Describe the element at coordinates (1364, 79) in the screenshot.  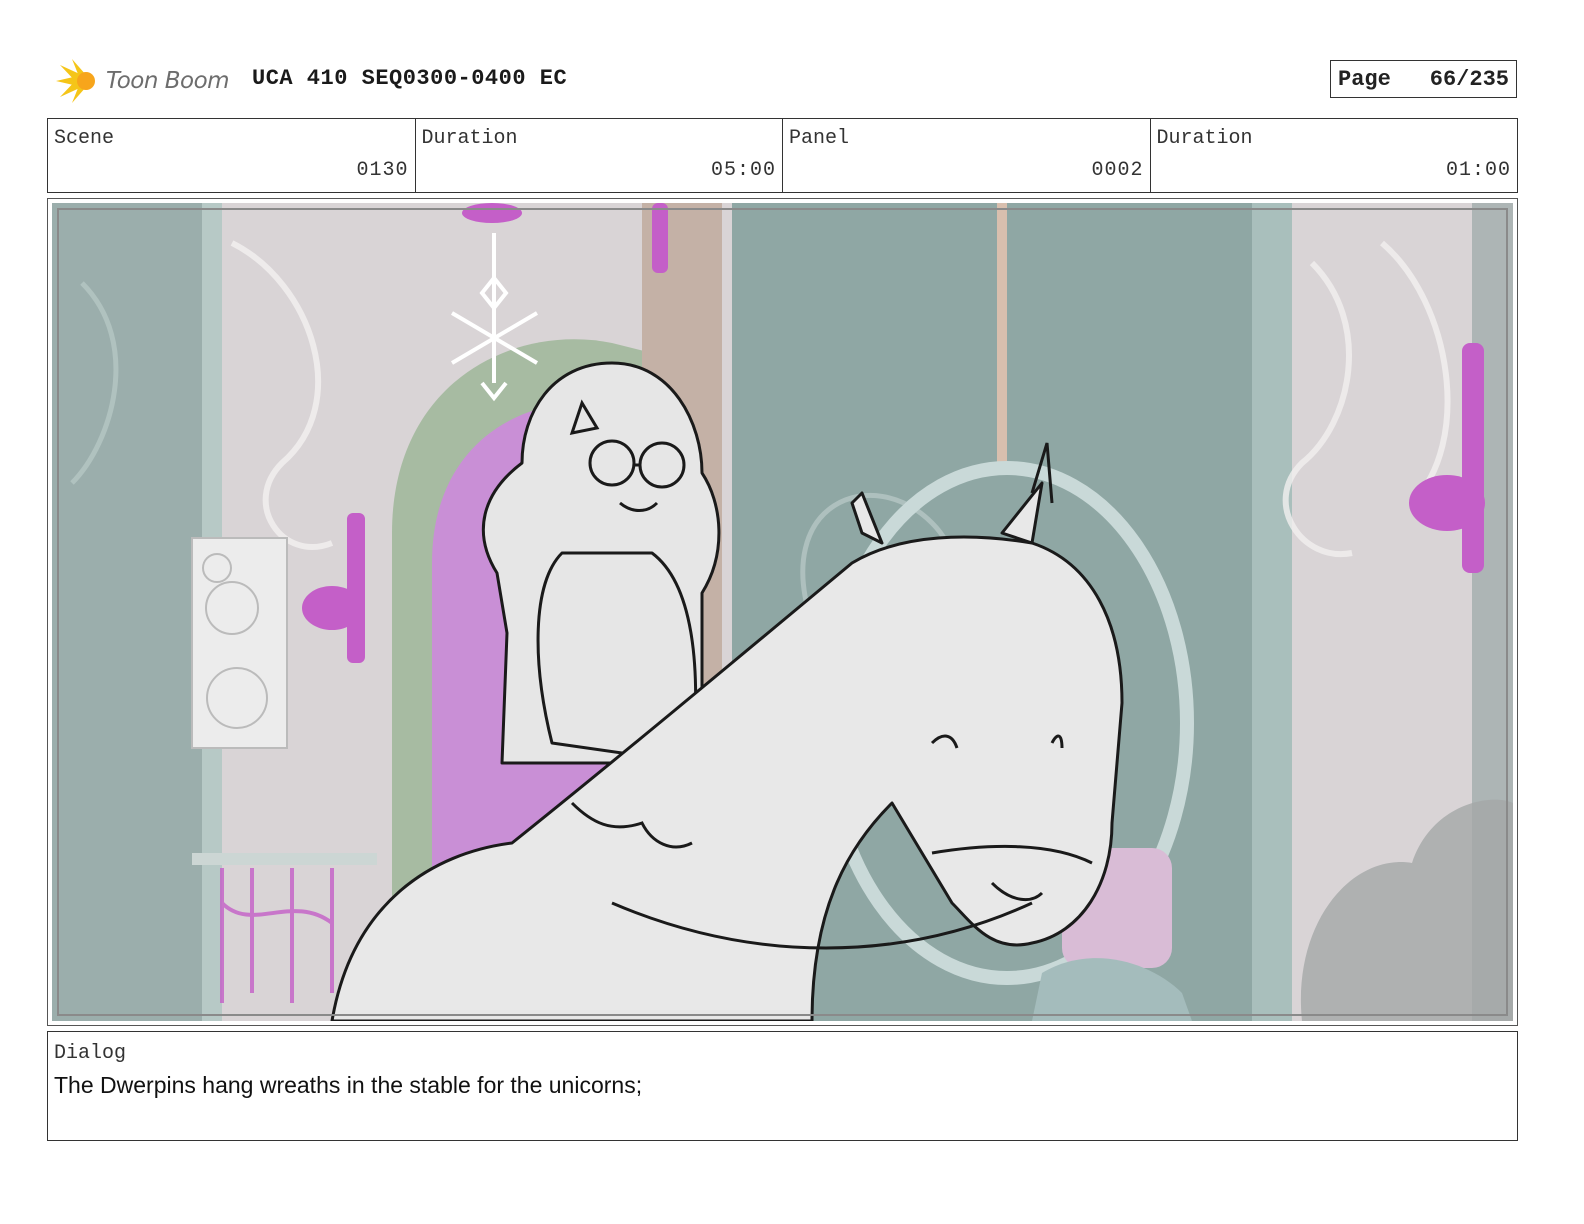
I see `page-label: Page` at that location.